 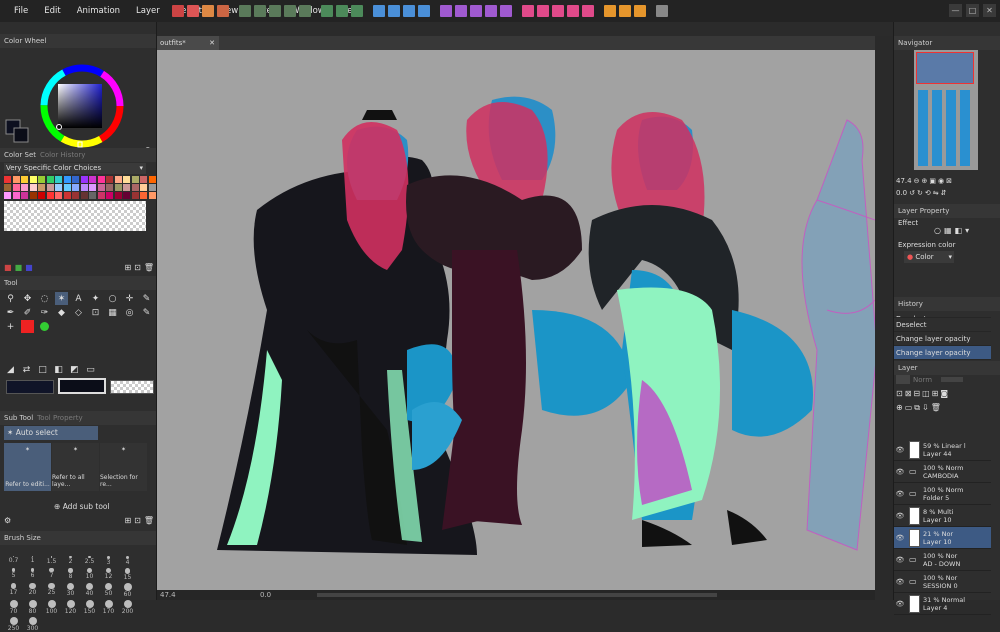 I want to click on delete-sub-tool-icon: 🗑, so click(x=149, y=520).